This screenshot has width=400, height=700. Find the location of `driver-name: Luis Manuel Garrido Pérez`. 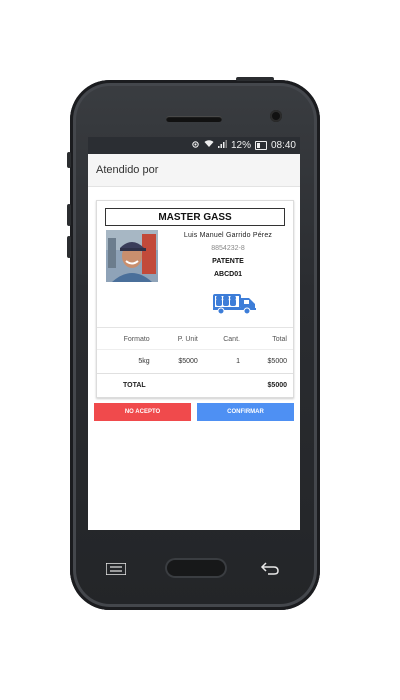

driver-name: Luis Manuel Garrido Pérez is located at coordinates (228, 235).